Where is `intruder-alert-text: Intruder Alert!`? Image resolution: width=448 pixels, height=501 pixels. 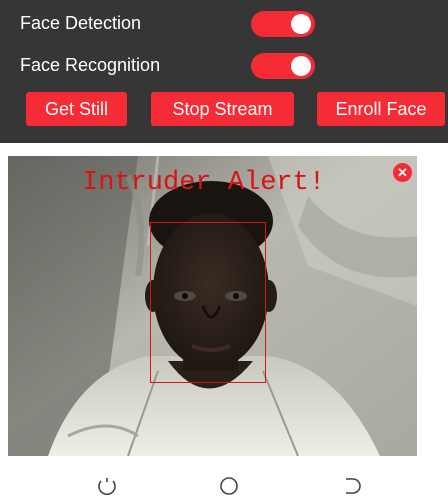 intruder-alert-text: Intruder Alert! is located at coordinates (204, 183).